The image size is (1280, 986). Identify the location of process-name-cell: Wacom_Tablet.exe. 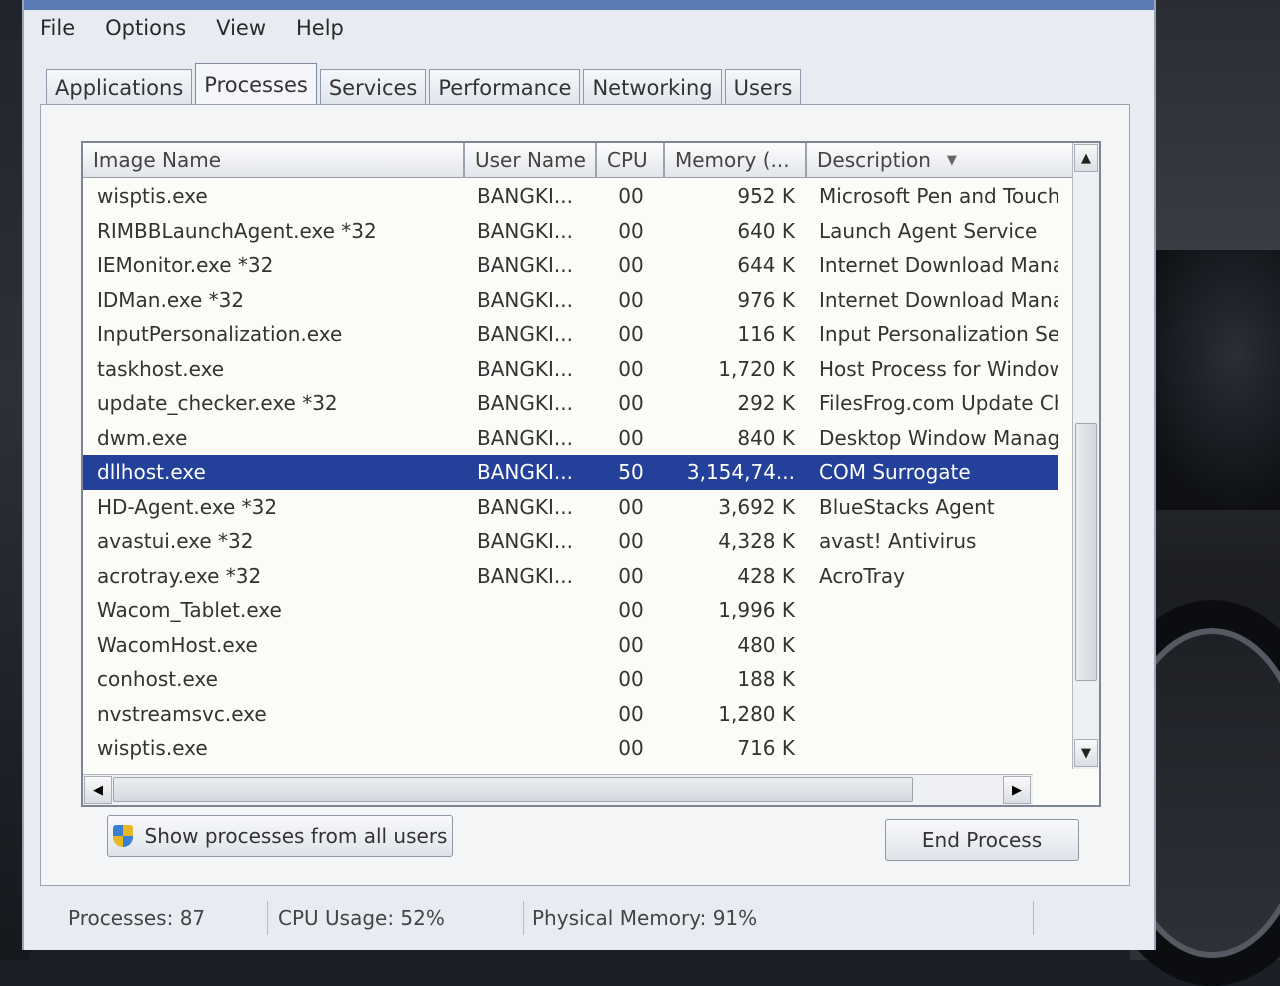
(189, 610).